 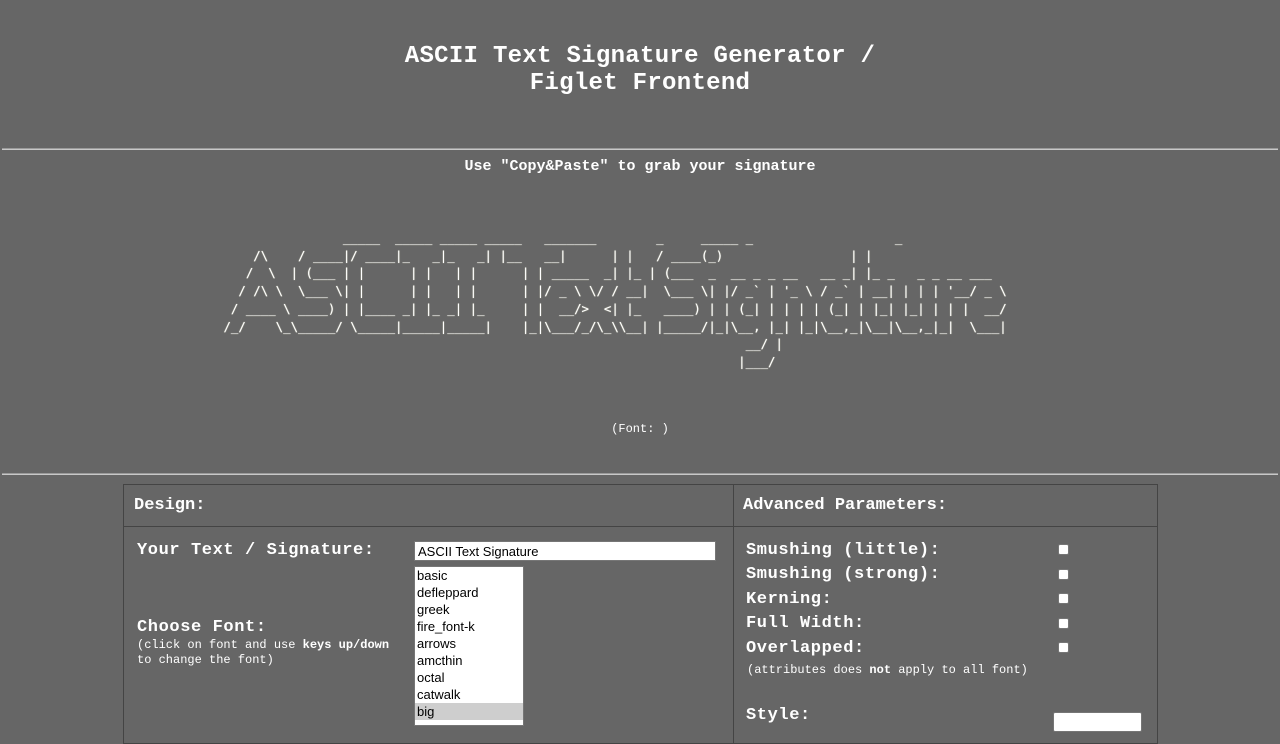 I want to click on attributes-note-emphasis: not, so click(x=880, y=670).